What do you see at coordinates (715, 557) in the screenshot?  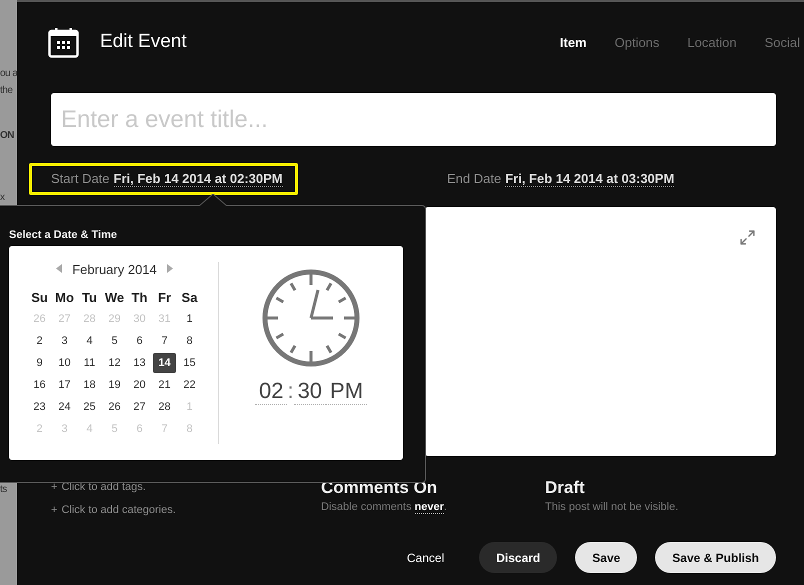 I see `action-button: Save & Publish` at bounding box center [715, 557].